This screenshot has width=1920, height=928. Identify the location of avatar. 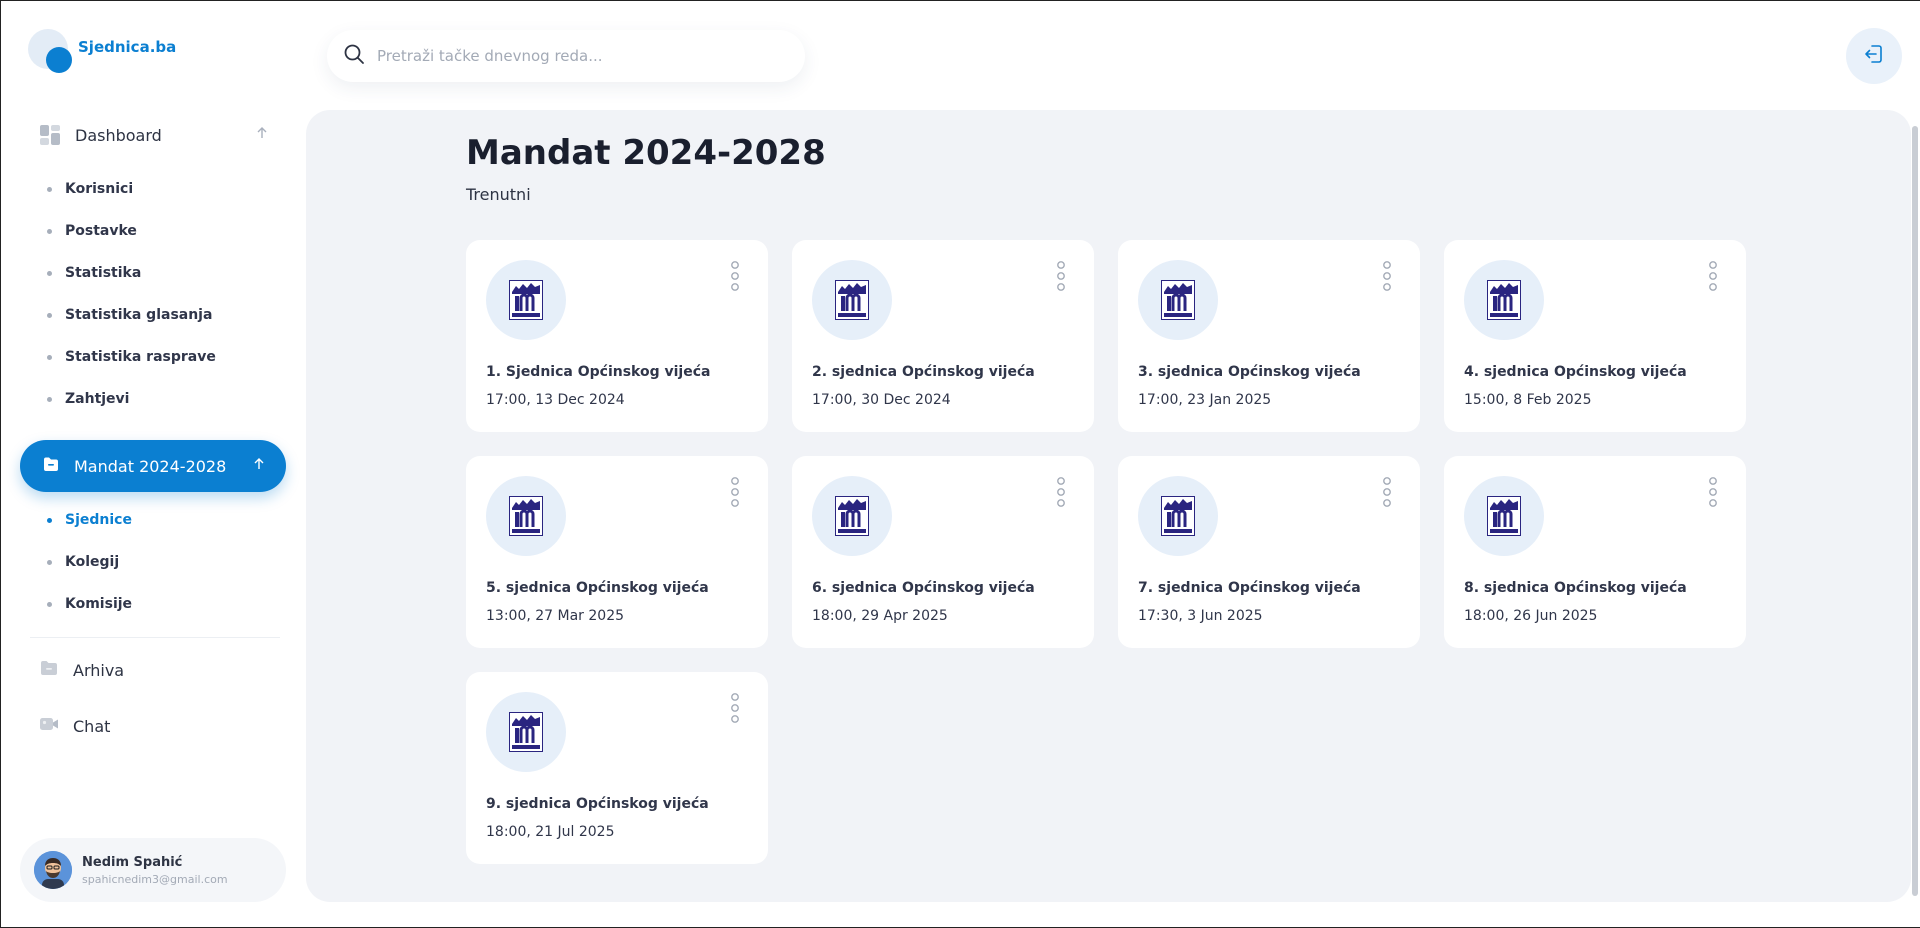
(53, 870).